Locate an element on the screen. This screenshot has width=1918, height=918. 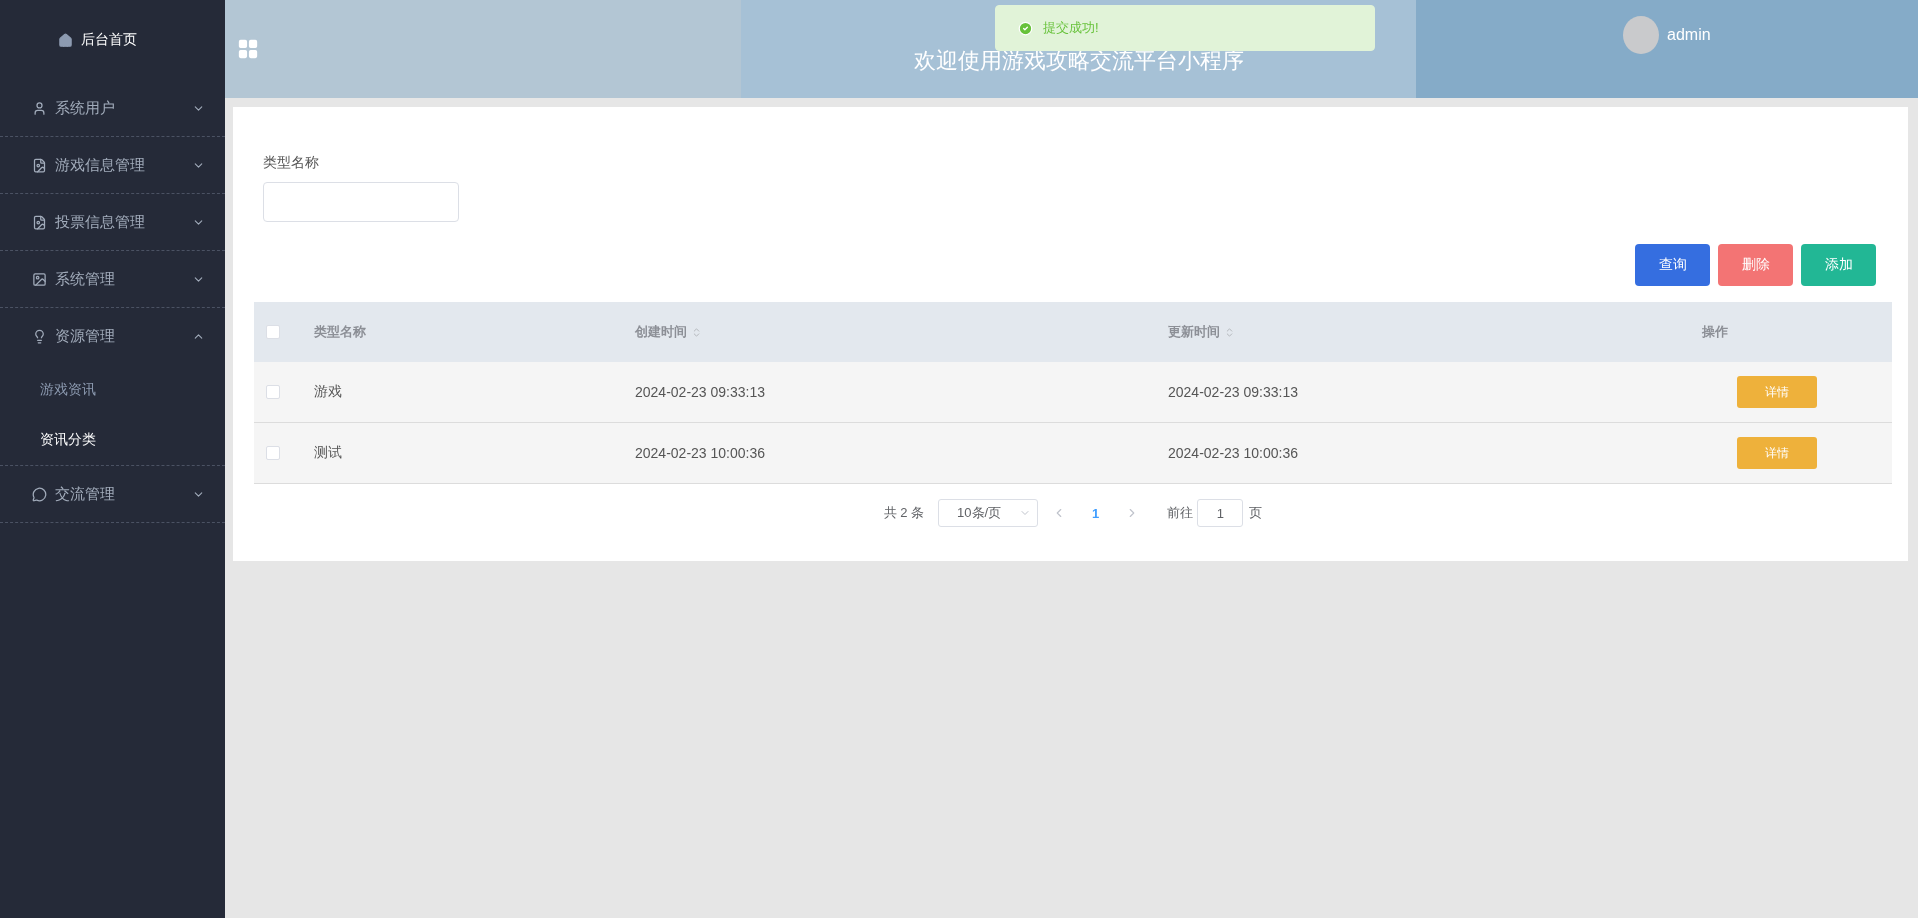
total-count: 共 2 条 is located at coordinates (904, 513).